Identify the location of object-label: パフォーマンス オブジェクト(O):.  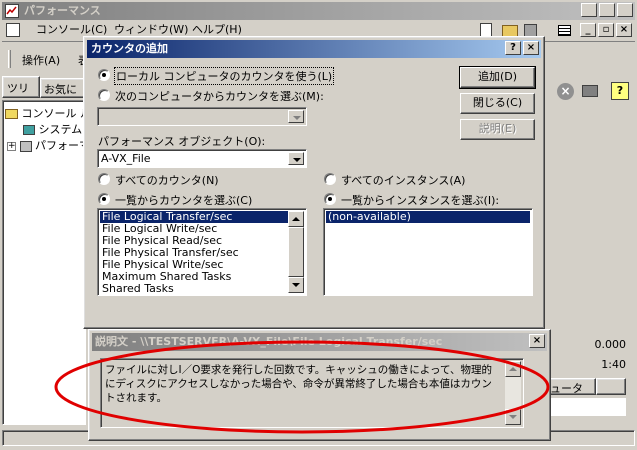
(182, 141).